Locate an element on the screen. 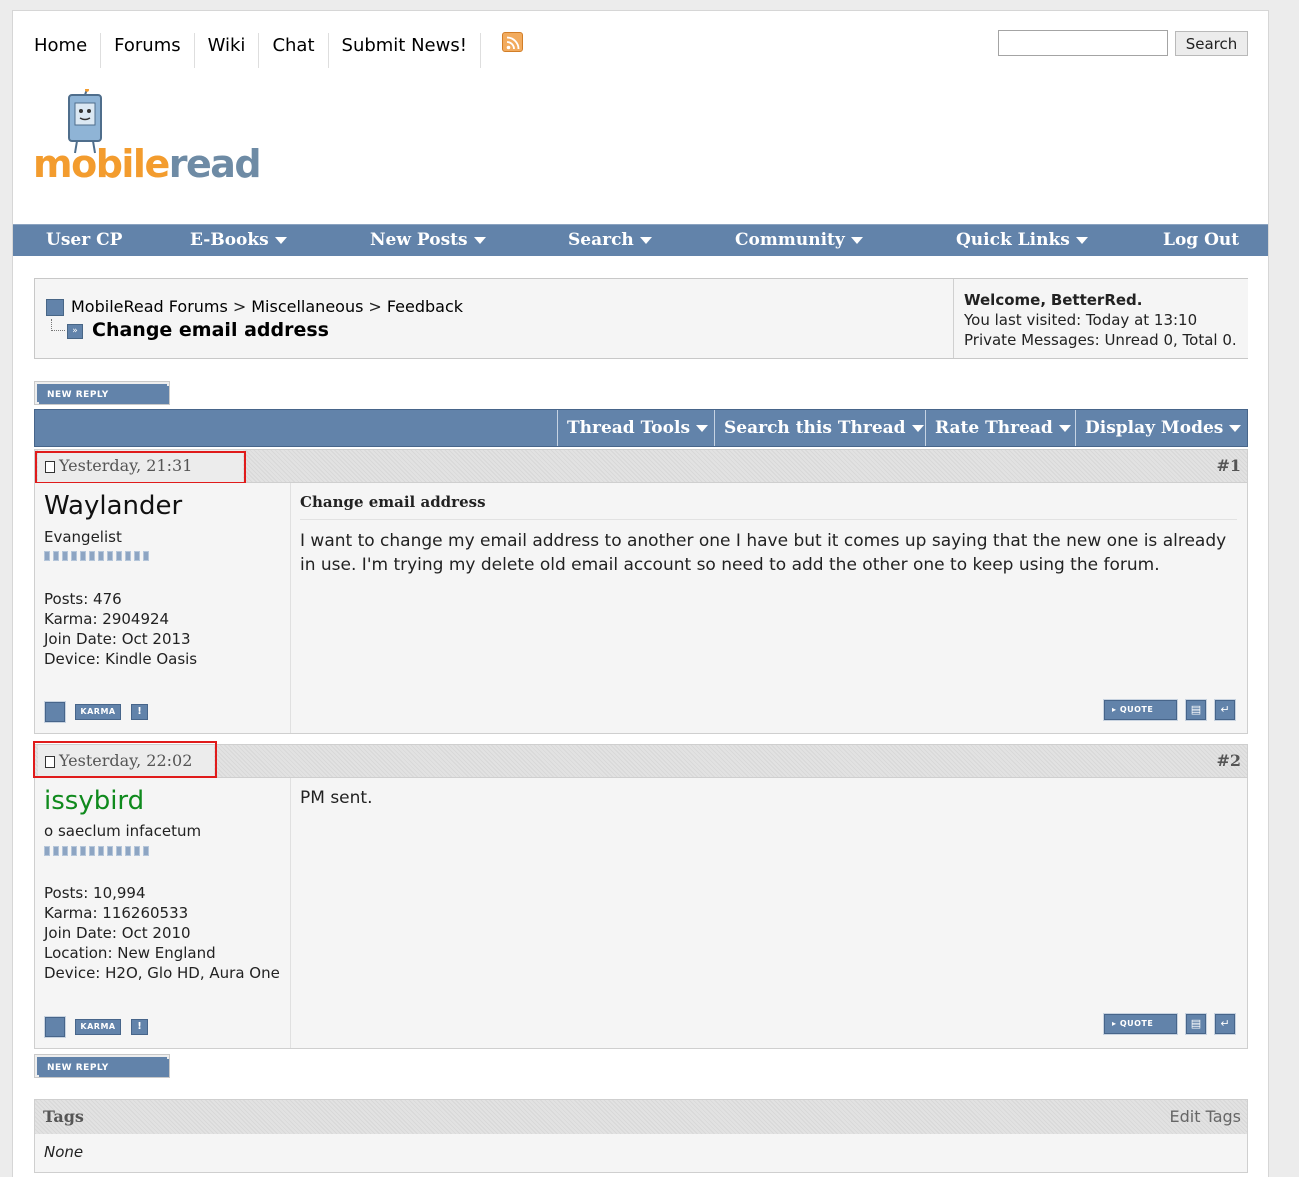  menu-ebooks: E-Books is located at coordinates (238, 240).